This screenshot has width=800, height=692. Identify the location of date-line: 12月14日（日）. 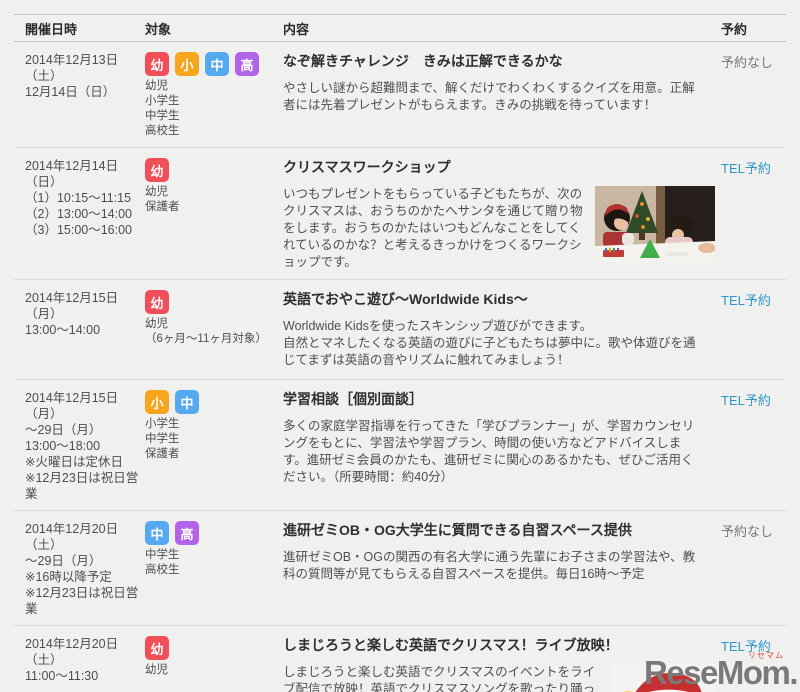
(70, 92).